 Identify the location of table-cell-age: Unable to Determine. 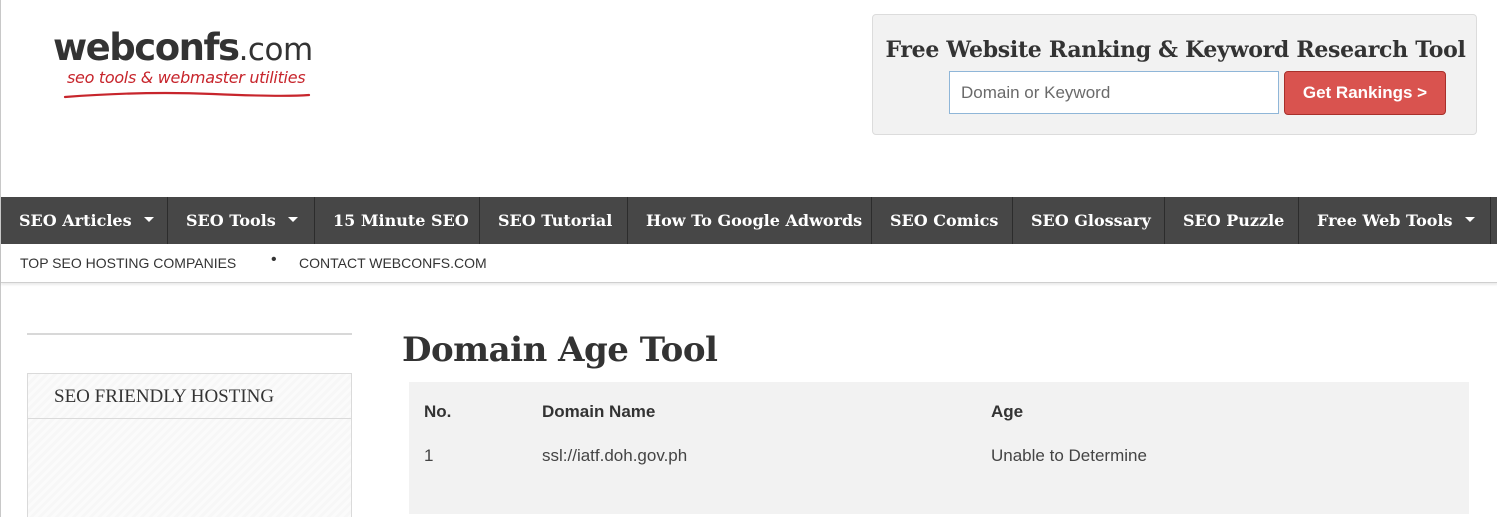
(1069, 455).